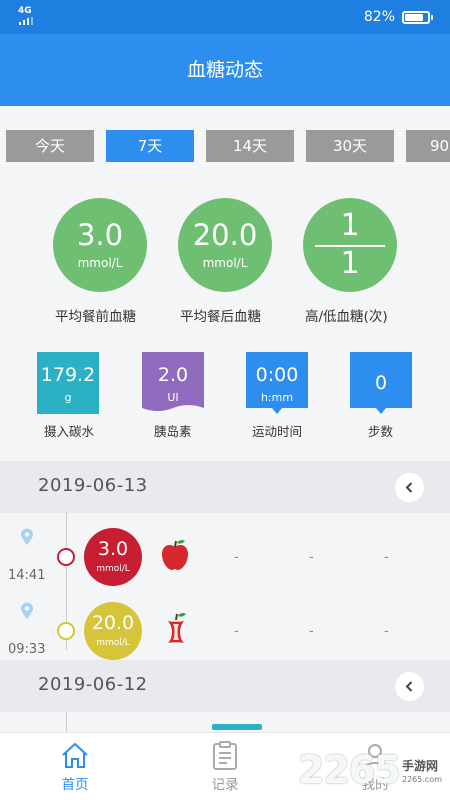  Describe the element at coordinates (381, 431) in the screenshot. I see `steps-label: 步数` at that location.